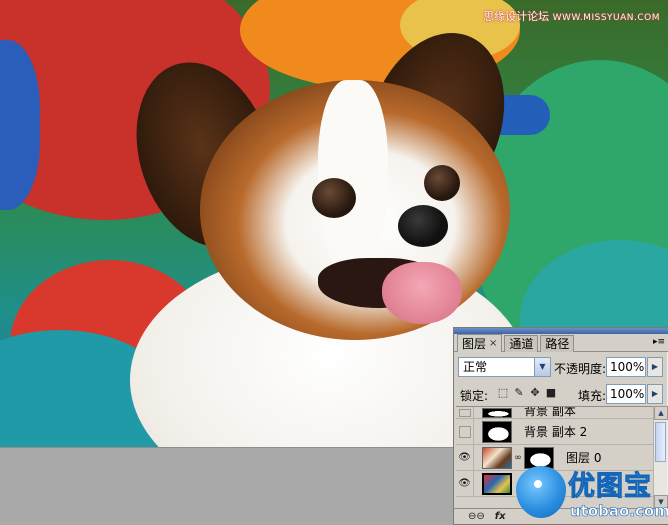  I want to click on fill-field: 100%, so click(626, 394).